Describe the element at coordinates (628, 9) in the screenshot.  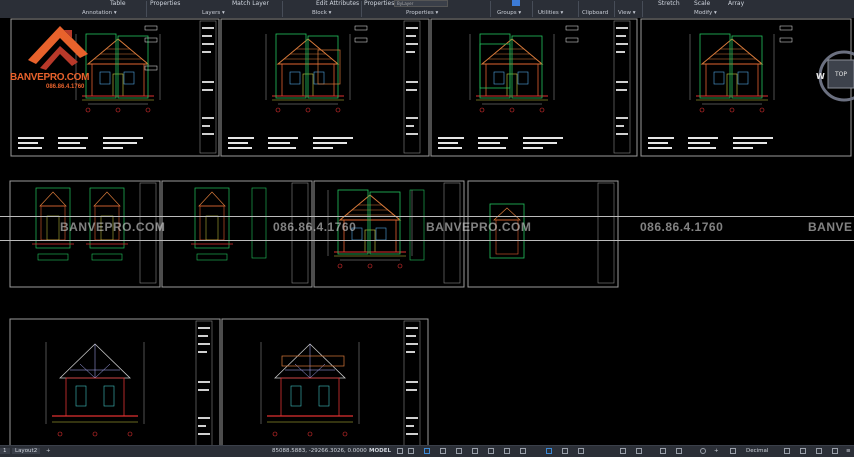
I see `view-group: View ▾` at that location.